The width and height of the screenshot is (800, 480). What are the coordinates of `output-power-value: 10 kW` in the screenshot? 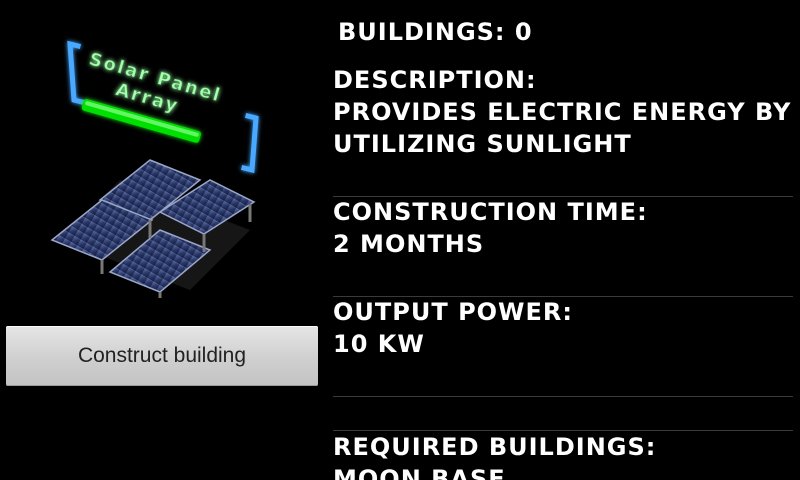 It's located at (379, 344).